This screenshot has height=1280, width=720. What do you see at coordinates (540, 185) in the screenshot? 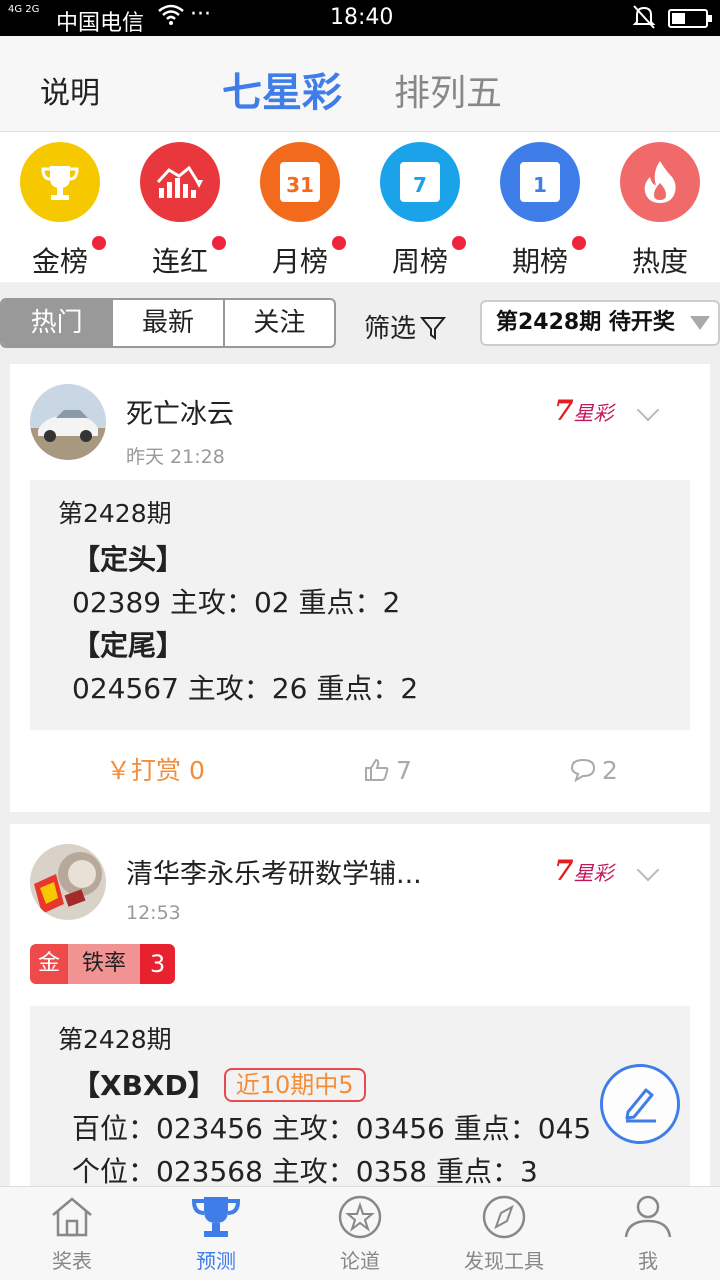
I see `calendar-day: 1` at bounding box center [540, 185].